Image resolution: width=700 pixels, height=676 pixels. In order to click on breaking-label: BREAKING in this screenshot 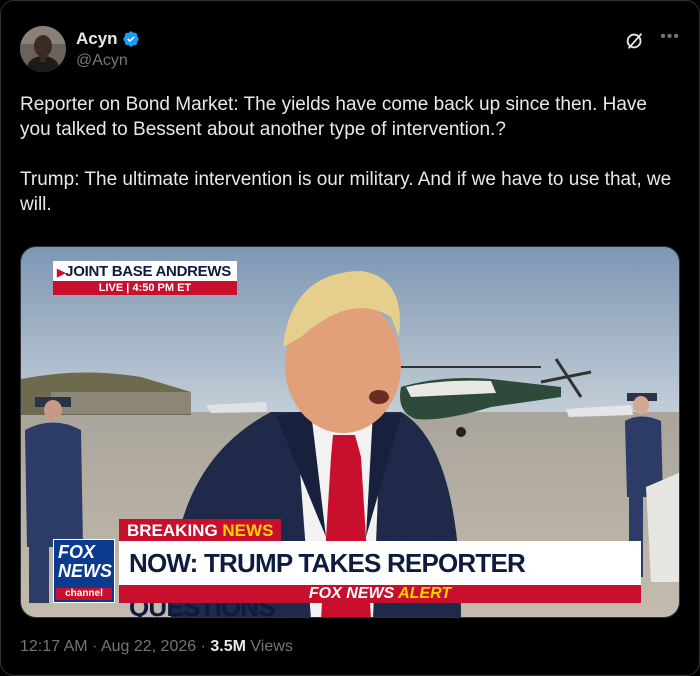, I will do `click(172, 530)`.